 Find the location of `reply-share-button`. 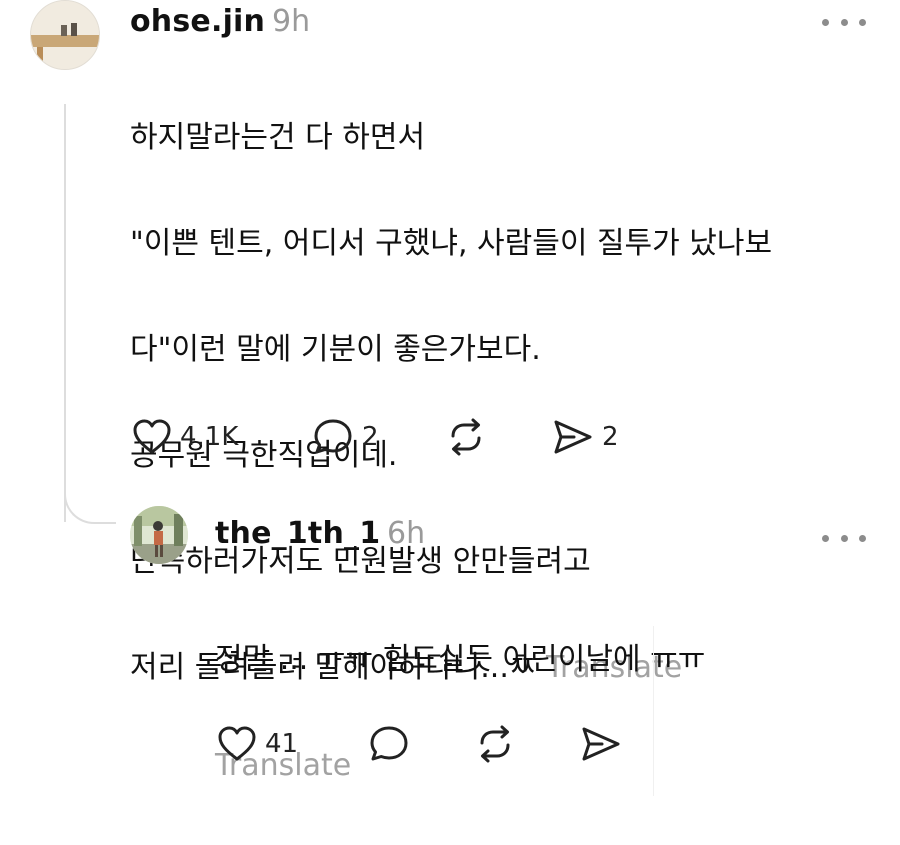

reply-share-button is located at coordinates (601, 744).